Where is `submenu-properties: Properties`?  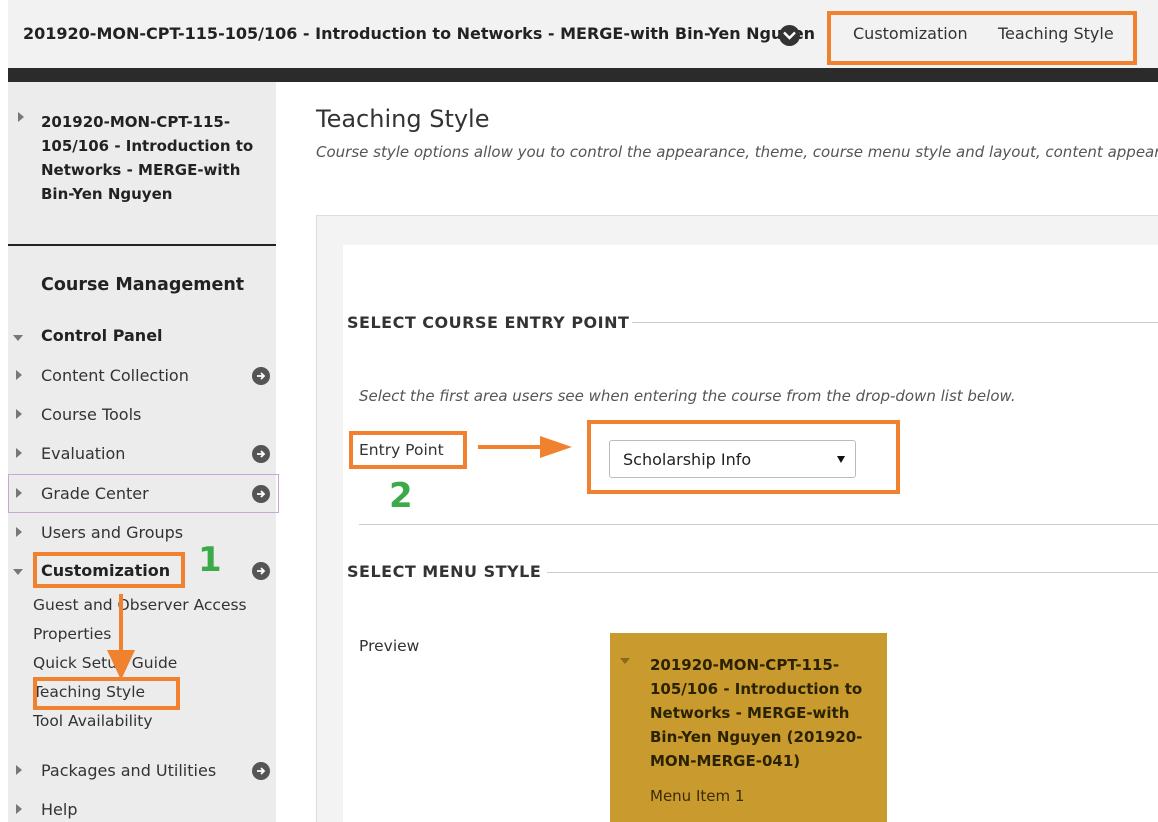
submenu-properties: Properties is located at coordinates (72, 634).